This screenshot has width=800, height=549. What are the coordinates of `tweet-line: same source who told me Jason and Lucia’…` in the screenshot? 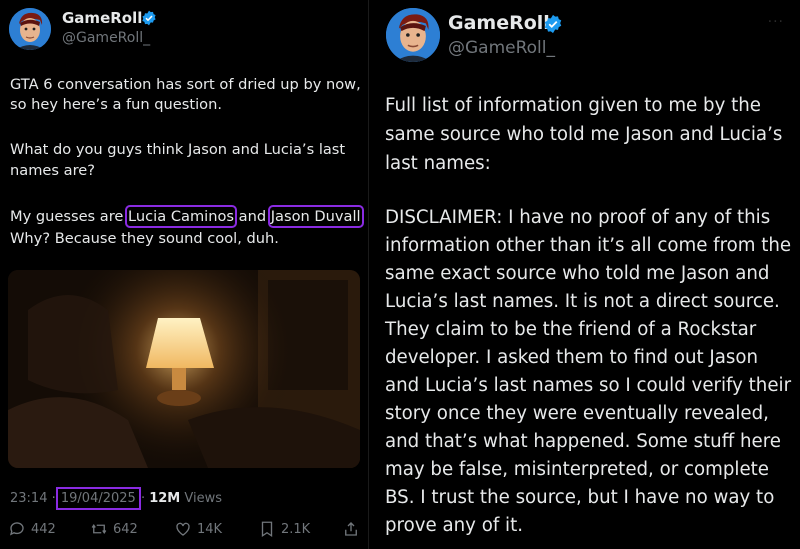 It's located at (584, 134).